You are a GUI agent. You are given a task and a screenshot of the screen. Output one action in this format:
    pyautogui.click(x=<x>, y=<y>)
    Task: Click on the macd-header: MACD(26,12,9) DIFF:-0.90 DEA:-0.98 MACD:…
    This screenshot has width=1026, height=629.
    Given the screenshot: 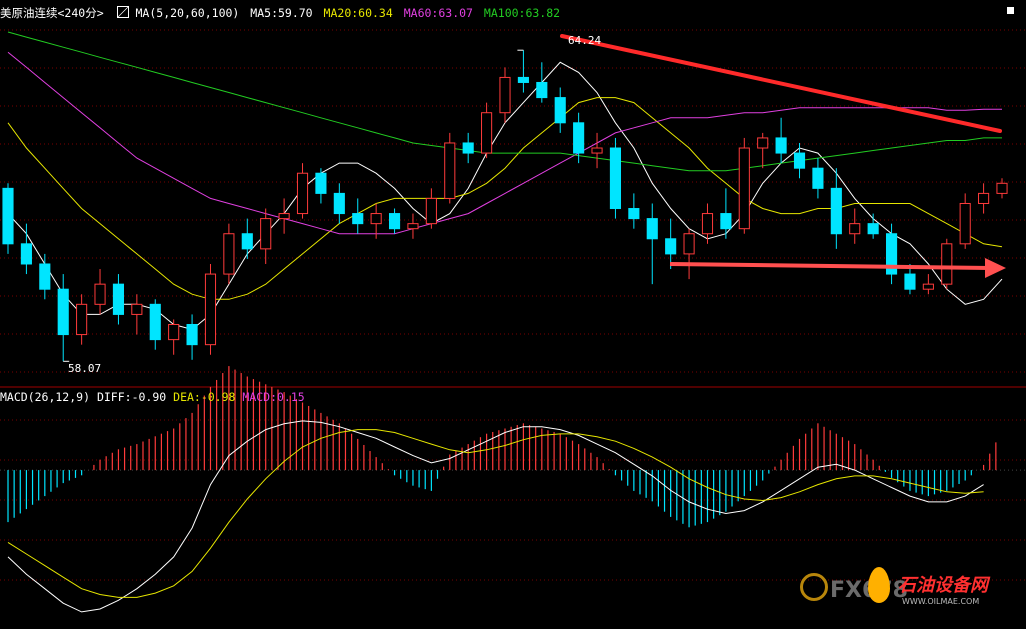 What is the action you would take?
    pyautogui.click(x=152, y=397)
    